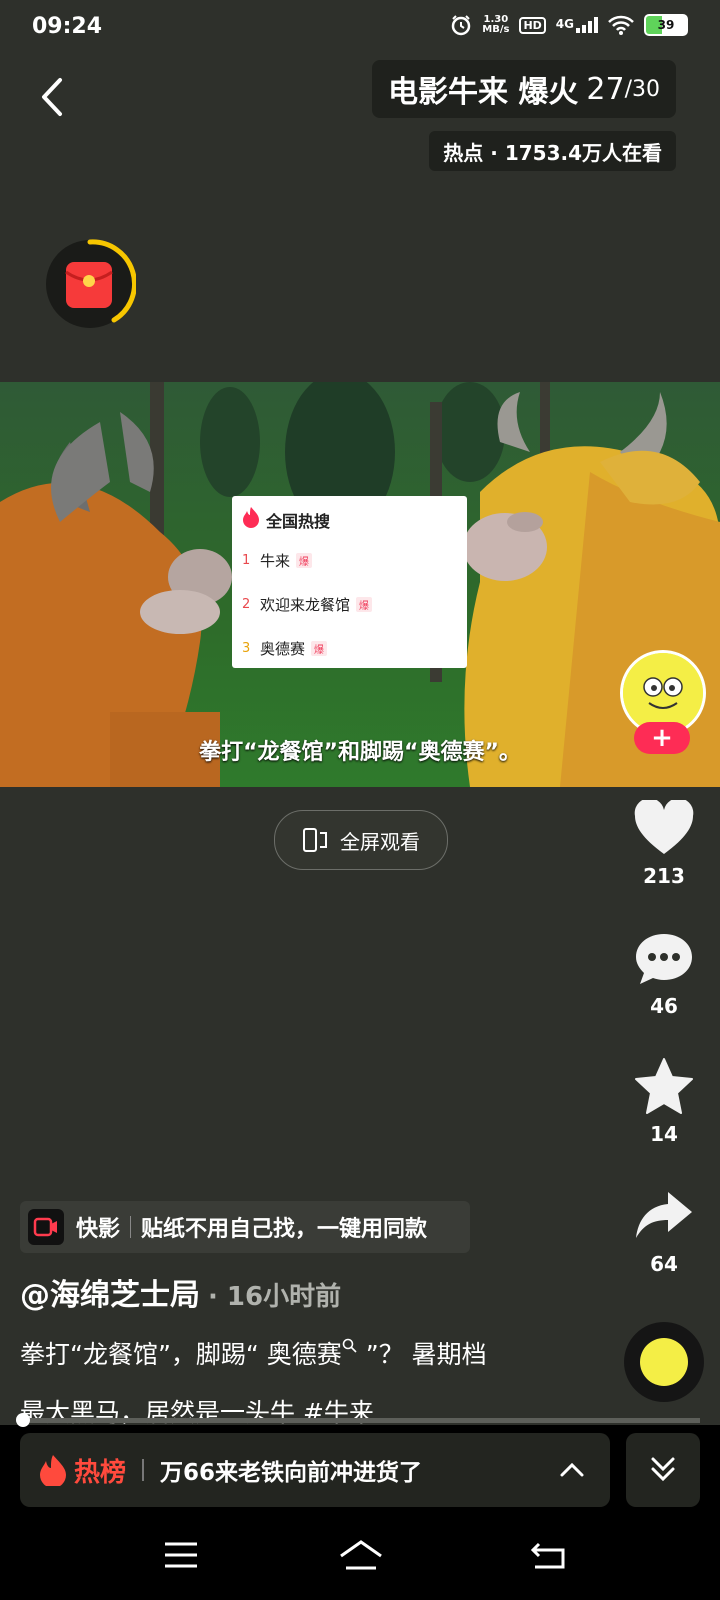 The height and width of the screenshot is (1600, 720). Describe the element at coordinates (277, 560) in the screenshot. I see `hot-card-item: 1 牛来 爆` at that location.